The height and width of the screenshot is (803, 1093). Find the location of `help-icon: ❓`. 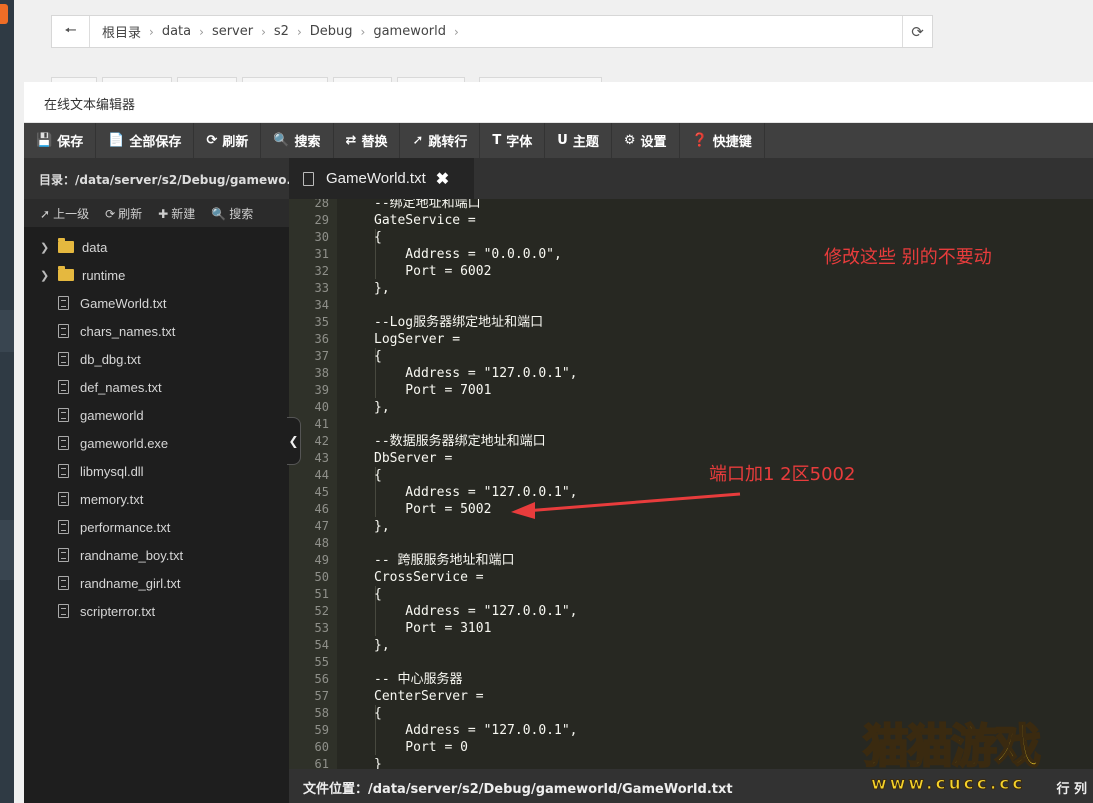

help-icon: ❓ is located at coordinates (699, 140).